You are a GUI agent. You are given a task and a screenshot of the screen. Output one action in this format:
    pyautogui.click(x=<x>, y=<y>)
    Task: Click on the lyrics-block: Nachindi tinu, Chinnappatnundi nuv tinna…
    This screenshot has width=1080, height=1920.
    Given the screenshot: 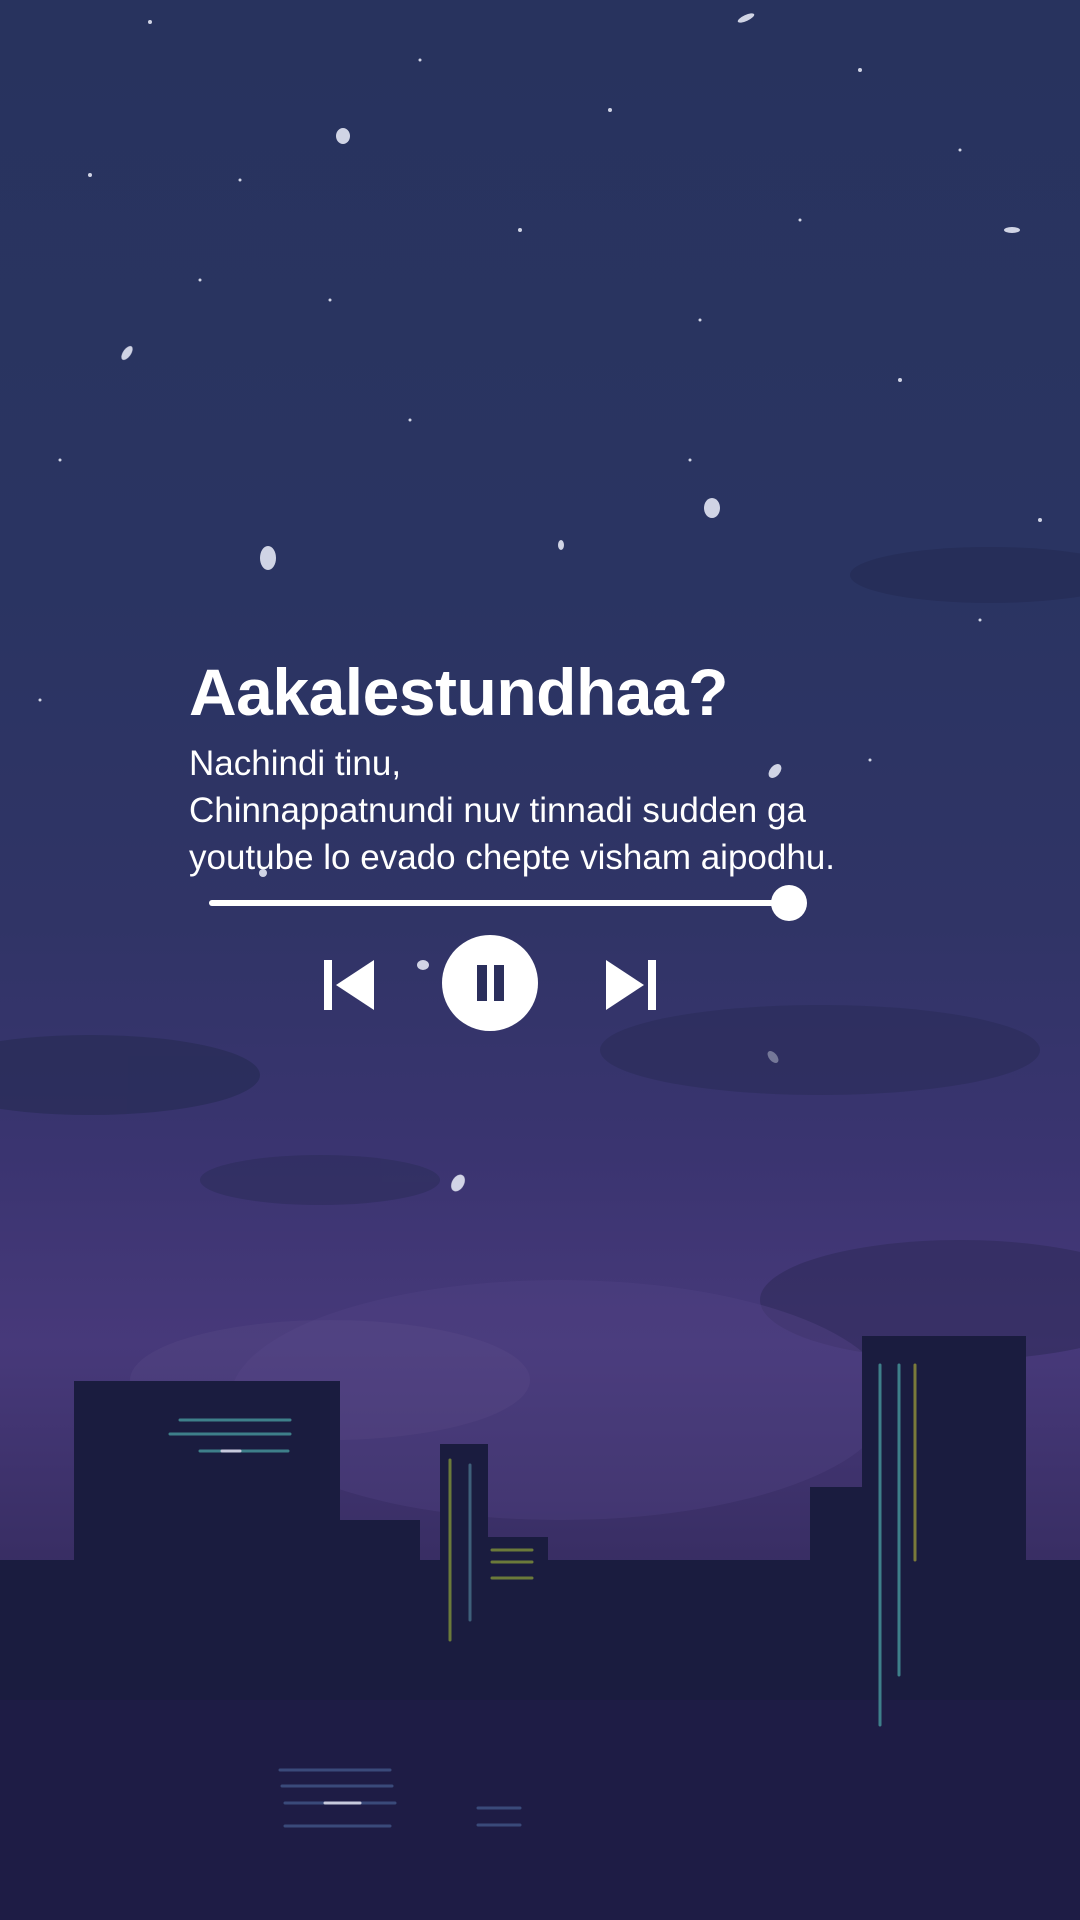 What is the action you would take?
    pyautogui.click(x=549, y=810)
    